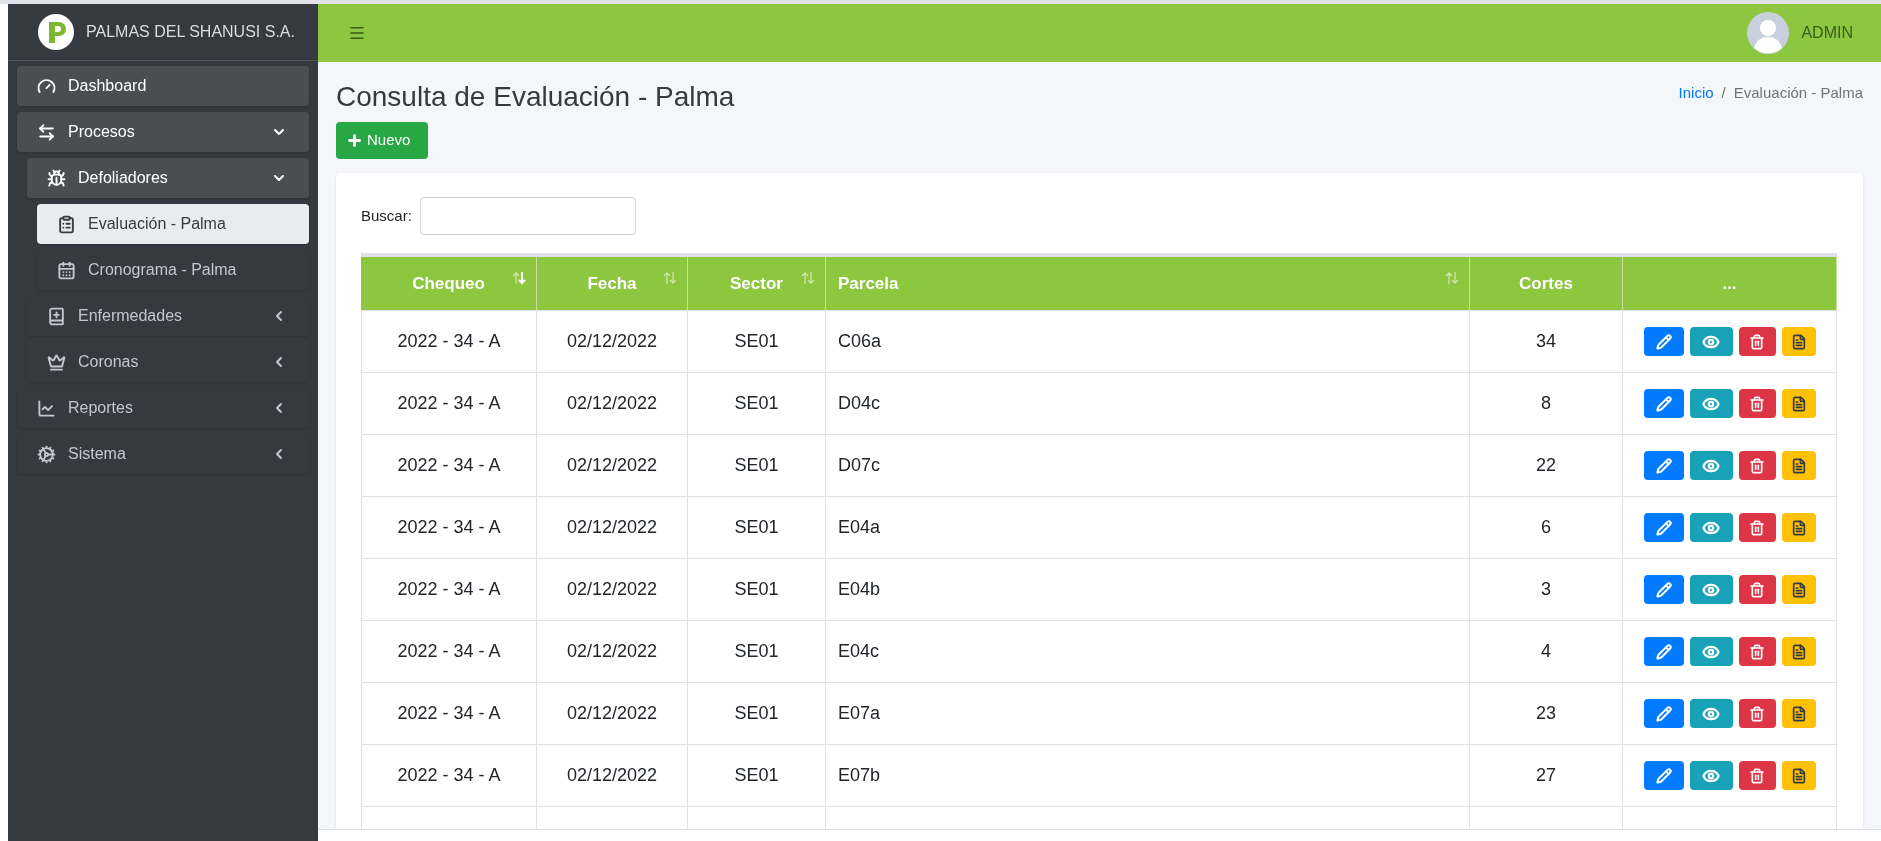 The image size is (1881, 841). What do you see at coordinates (1768, 33) in the screenshot?
I see `avatar-icon` at bounding box center [1768, 33].